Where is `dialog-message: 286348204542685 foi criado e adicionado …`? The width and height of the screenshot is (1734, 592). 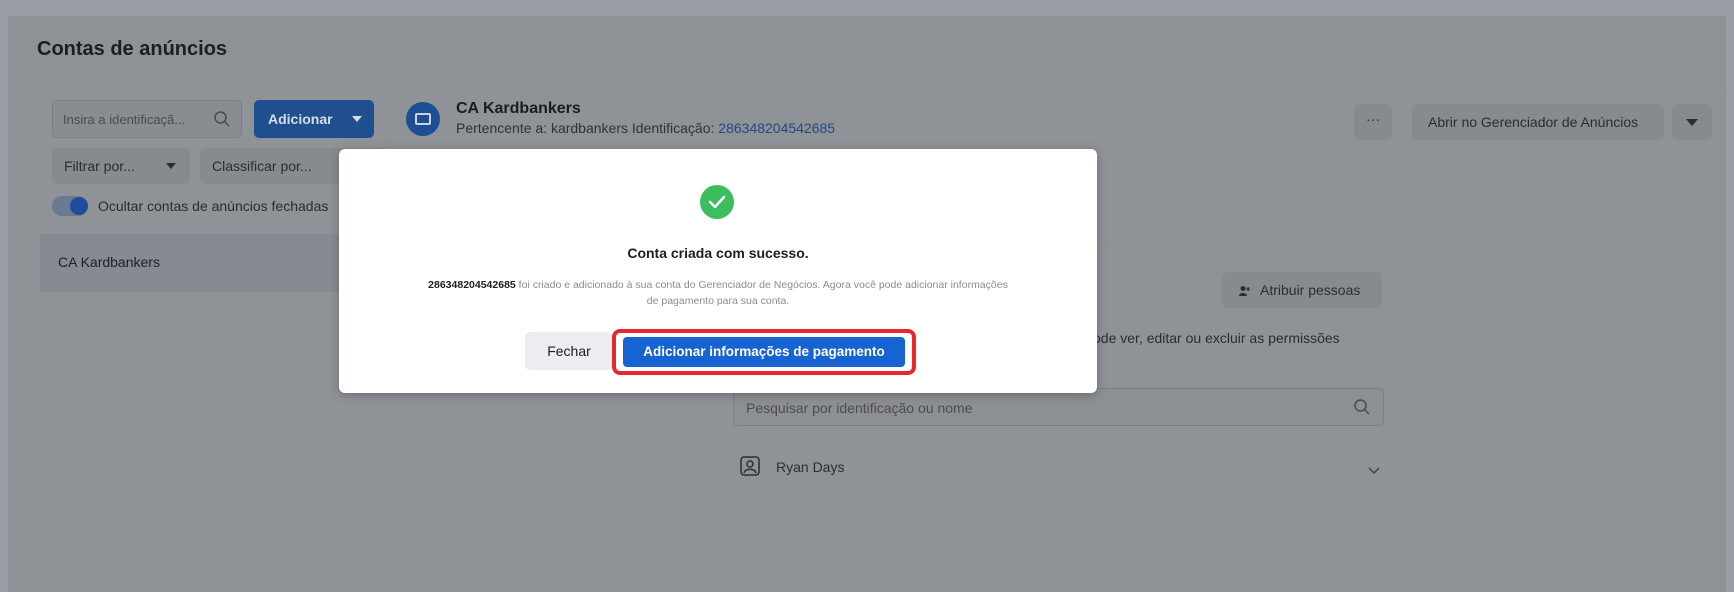 dialog-message: 286348204542685 foi criado e adicionado … is located at coordinates (718, 293).